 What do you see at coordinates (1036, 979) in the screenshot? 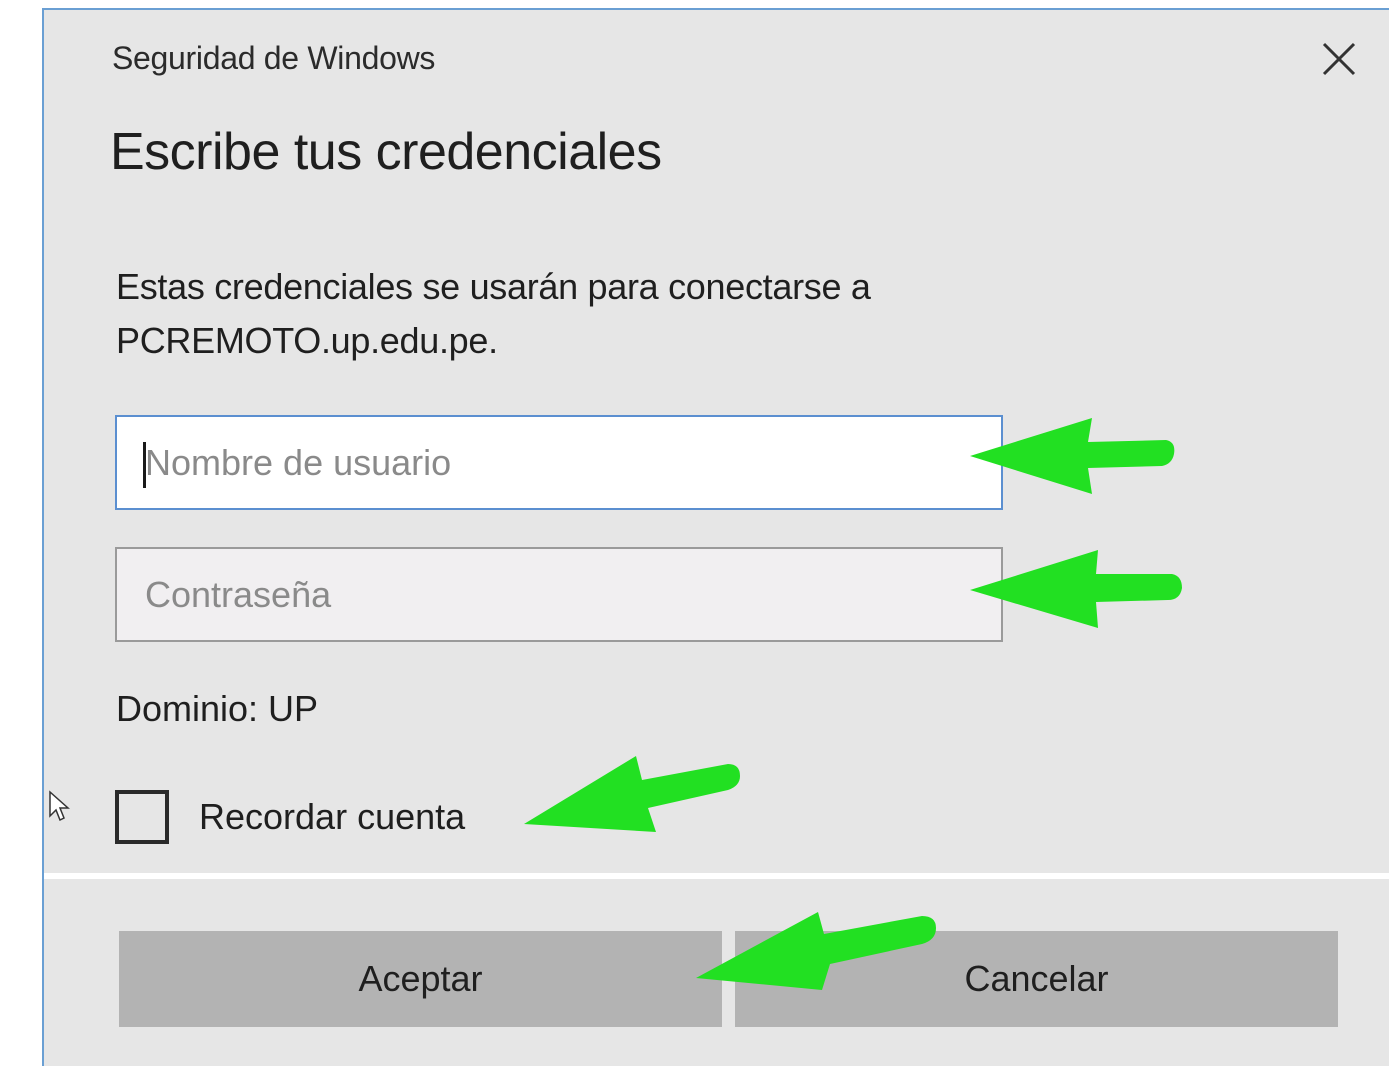
I see `cancel-button: Cancelar` at bounding box center [1036, 979].